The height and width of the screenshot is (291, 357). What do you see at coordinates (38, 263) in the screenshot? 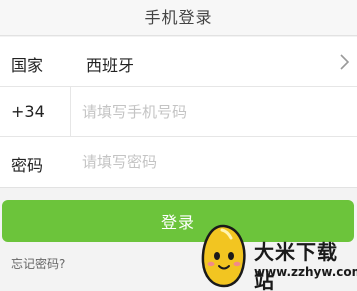
I see `forgot-password-link: 忘记密码?` at bounding box center [38, 263].